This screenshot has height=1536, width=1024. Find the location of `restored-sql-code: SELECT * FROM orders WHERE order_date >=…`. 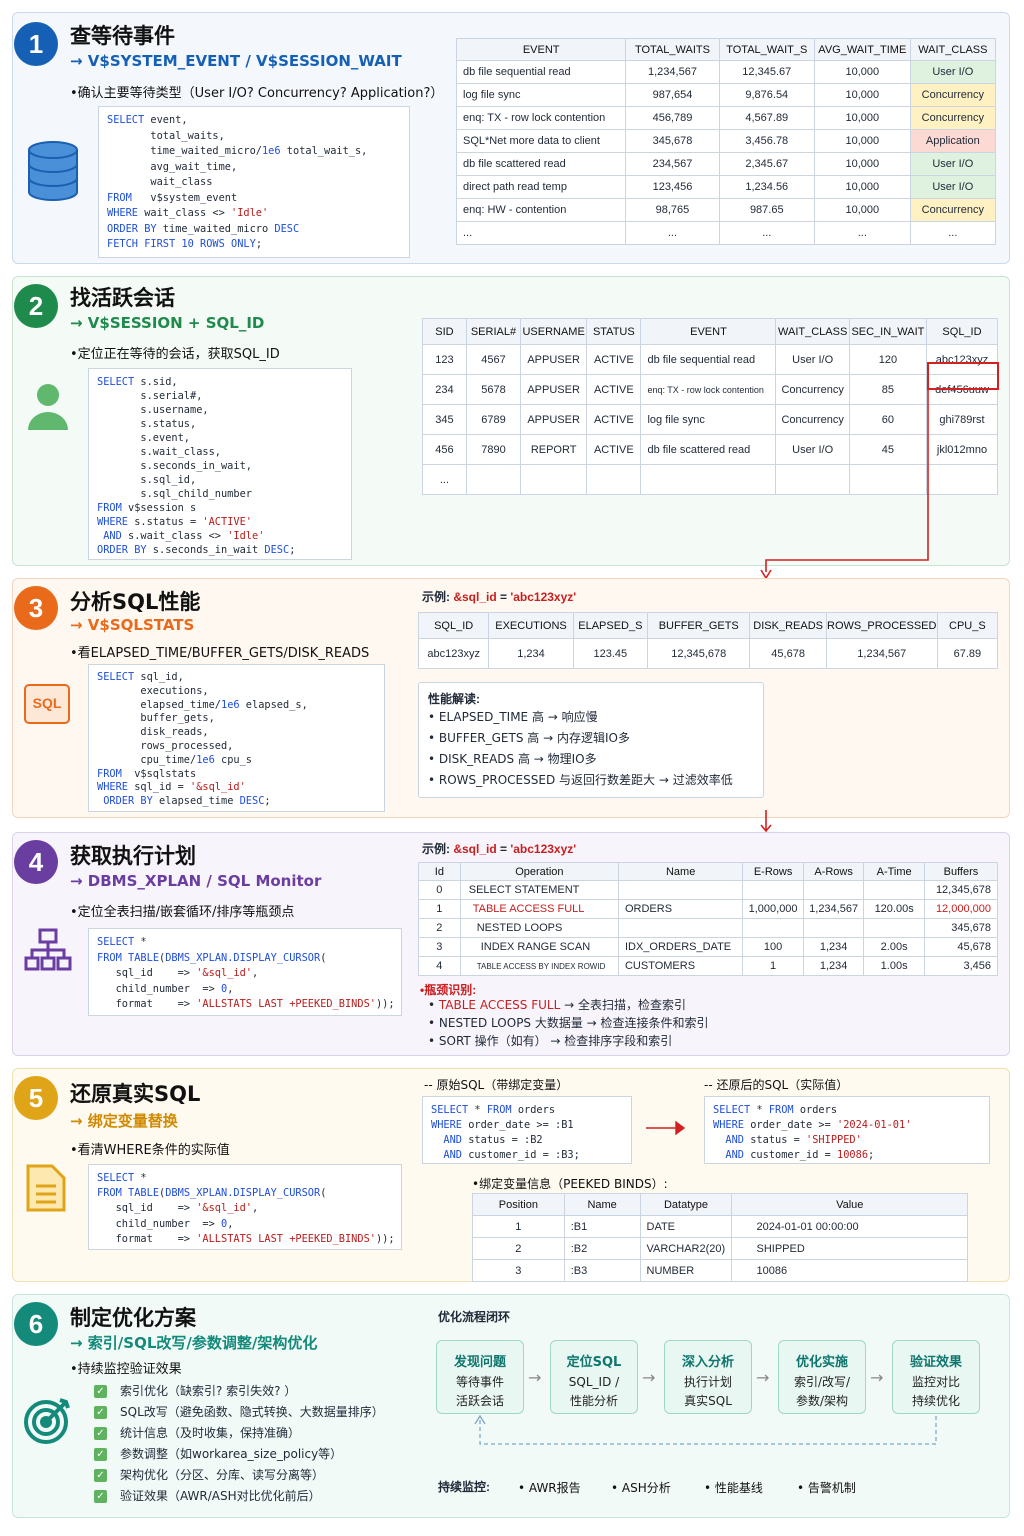

restored-sql-code: SELECT * FROM orders WHERE order_date >=… is located at coordinates (847, 1130).